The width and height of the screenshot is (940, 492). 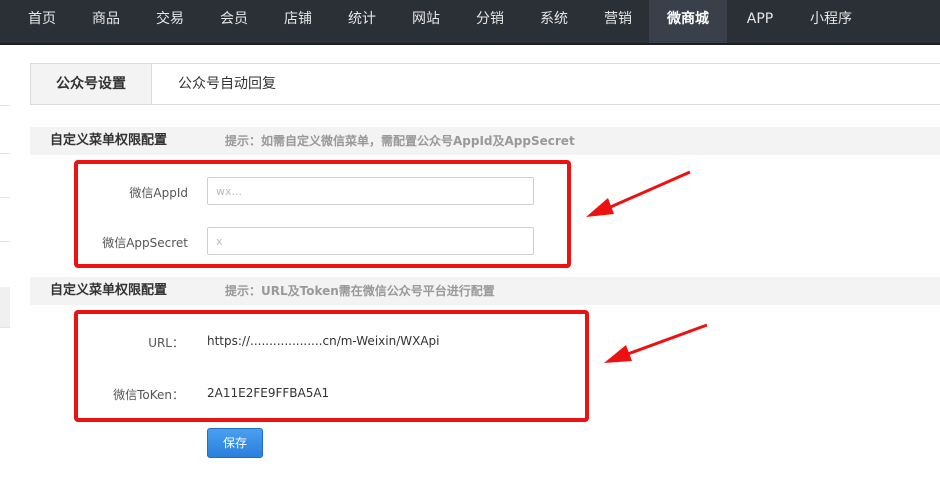 I want to click on annotation-arrows, so click(x=647, y=266).